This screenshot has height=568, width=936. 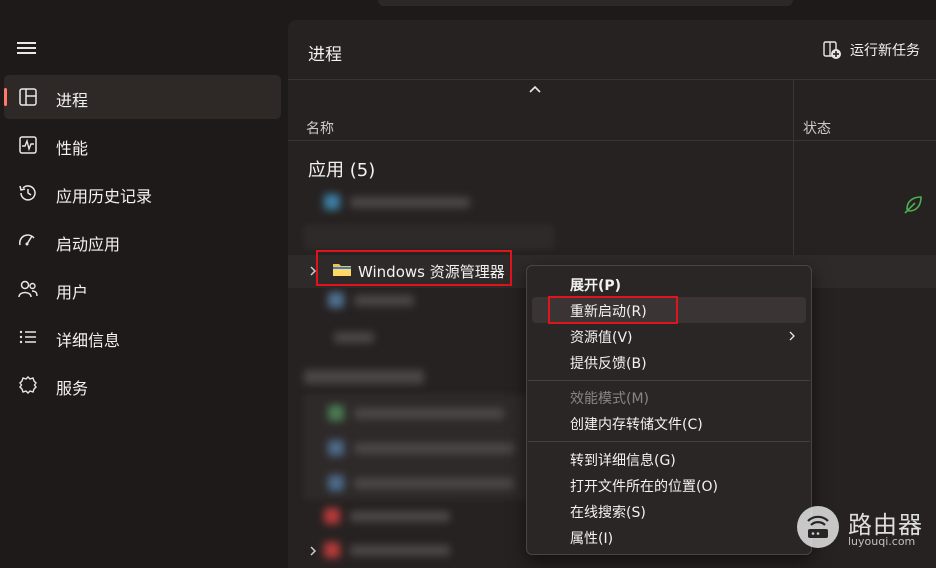 I want to click on menu-item-properties: 属性(I), so click(x=669, y=537).